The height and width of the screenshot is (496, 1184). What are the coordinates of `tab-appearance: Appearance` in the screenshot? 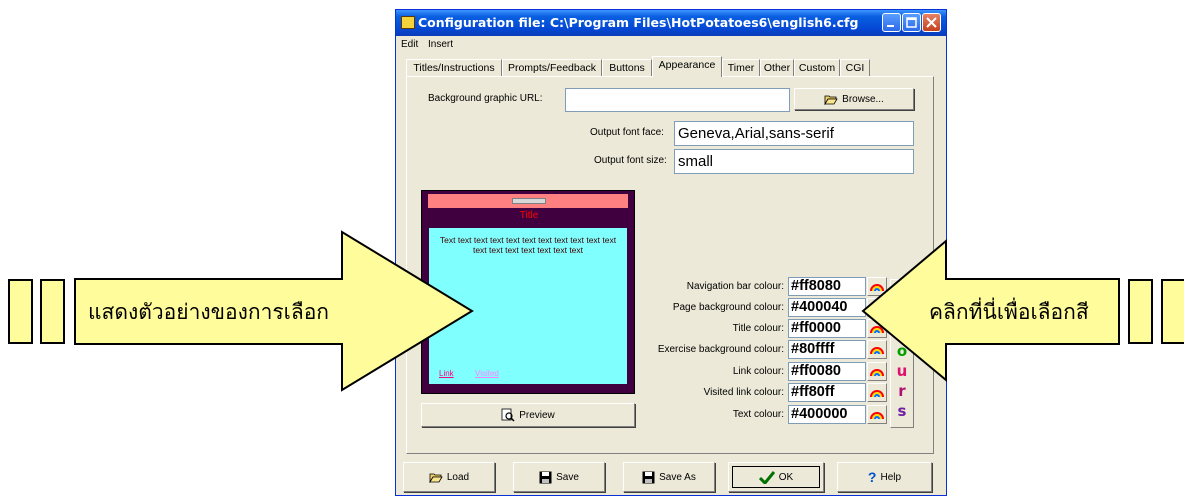 It's located at (687, 66).